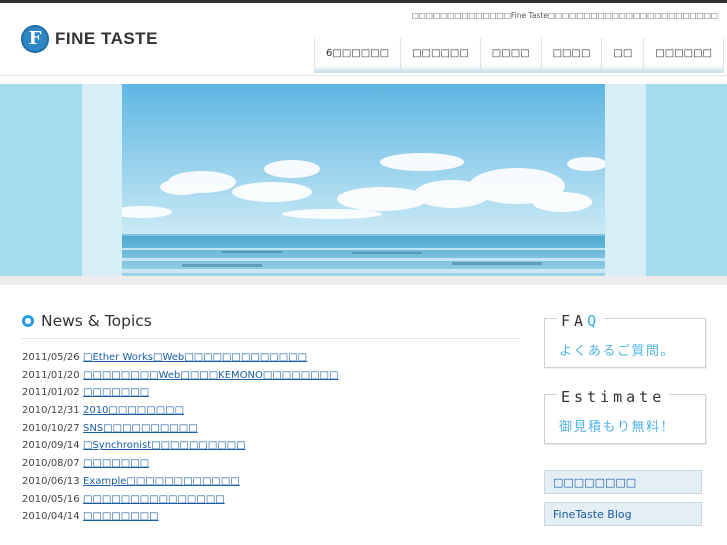 The image size is (727, 545). I want to click on list-item: 2010/10/27 SNS□□□□□□□□□□, so click(271, 432).